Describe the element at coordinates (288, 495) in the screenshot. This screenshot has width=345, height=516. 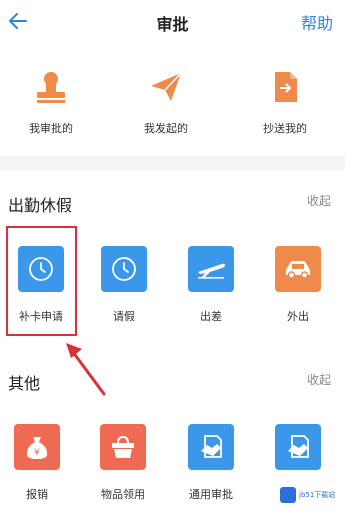
I see `watermark-logo` at that location.